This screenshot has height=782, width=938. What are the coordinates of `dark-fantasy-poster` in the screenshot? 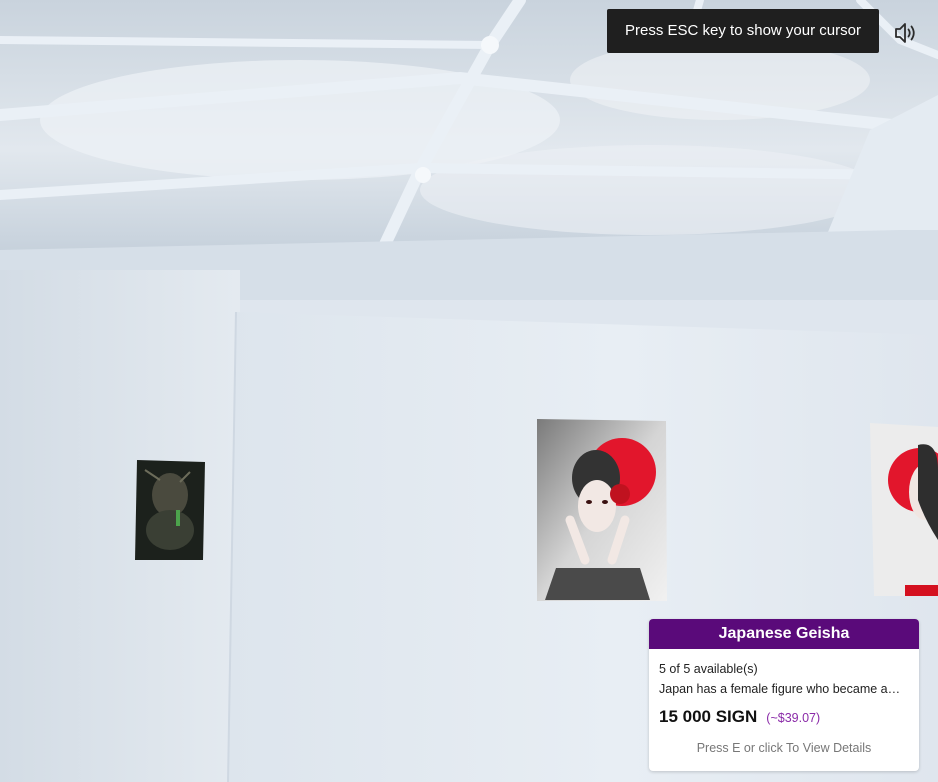 It's located at (170, 510).